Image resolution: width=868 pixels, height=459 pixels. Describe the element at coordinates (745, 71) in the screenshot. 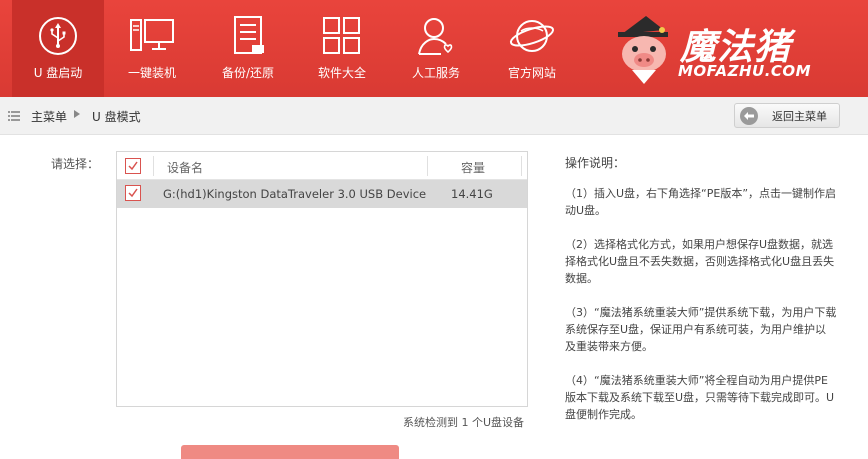

I see `brand-subtitle: MOFAZHU.COM` at that location.